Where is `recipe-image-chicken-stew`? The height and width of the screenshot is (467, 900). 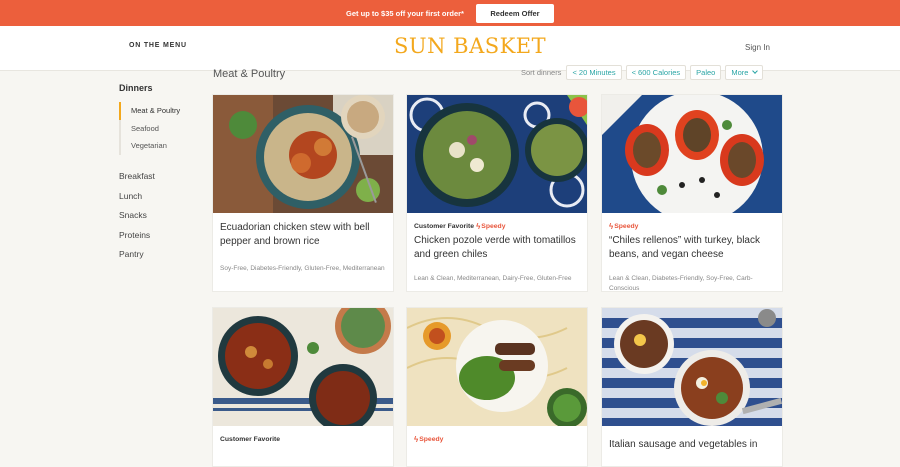 recipe-image-chicken-stew is located at coordinates (303, 154).